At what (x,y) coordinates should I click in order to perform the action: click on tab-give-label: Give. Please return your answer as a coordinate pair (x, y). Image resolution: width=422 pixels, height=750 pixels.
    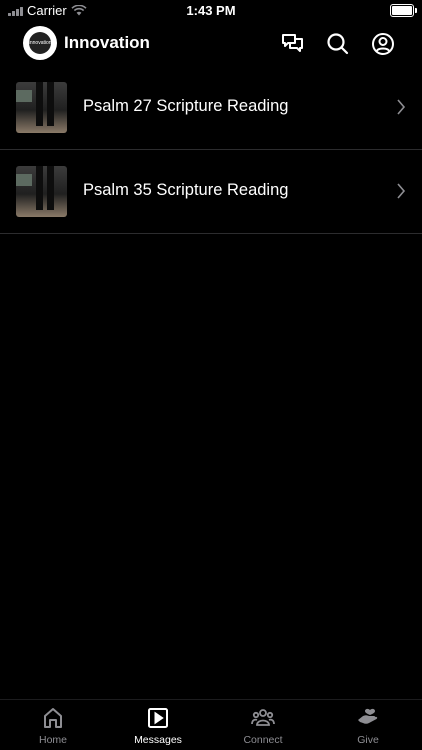
    Looking at the image, I should click on (368, 740).